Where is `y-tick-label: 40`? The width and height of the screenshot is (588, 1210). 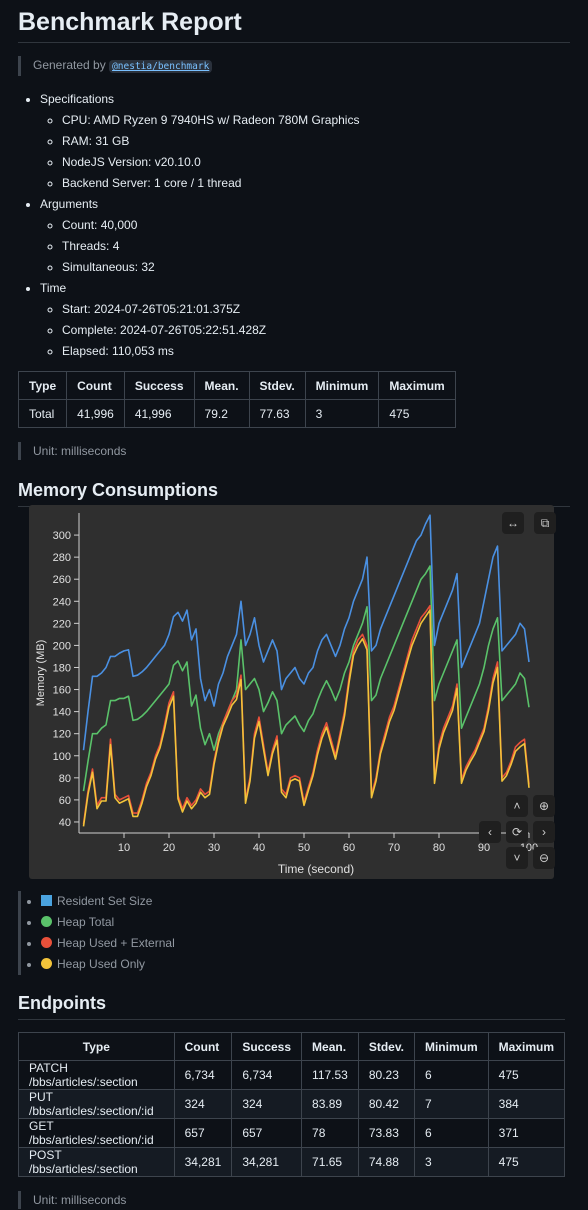 y-tick-label: 40 is located at coordinates (65, 823).